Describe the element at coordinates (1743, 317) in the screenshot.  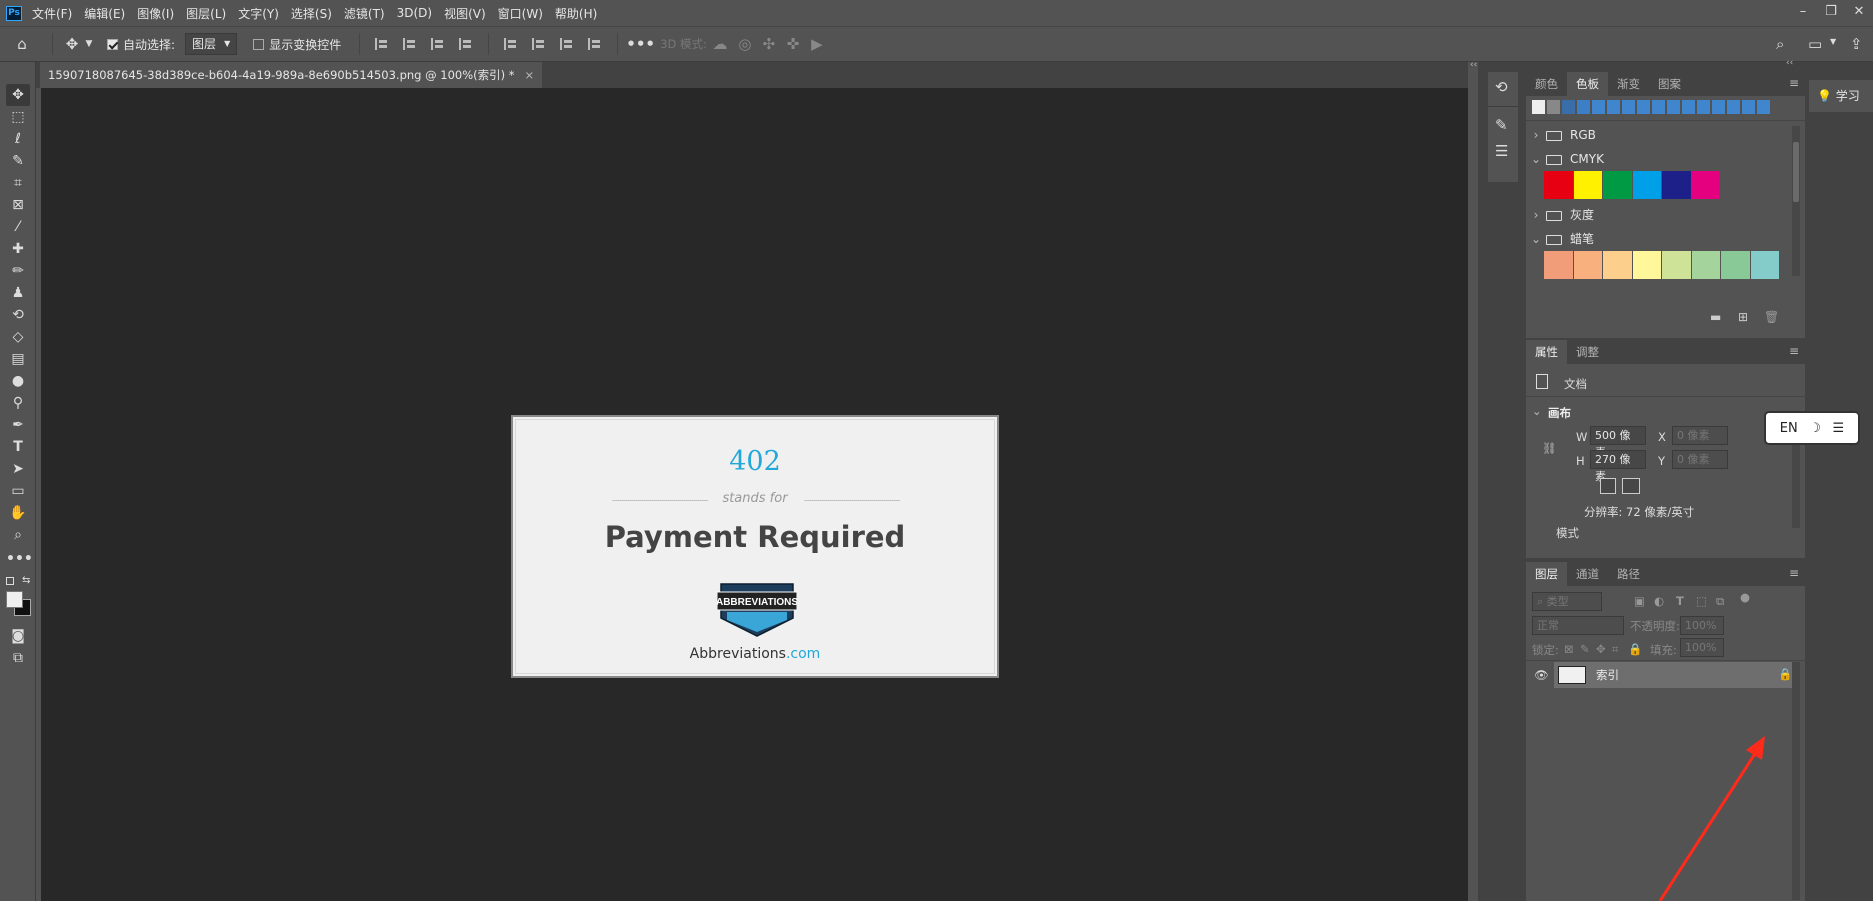
I see `new-swatch-icon: ⊞` at that location.